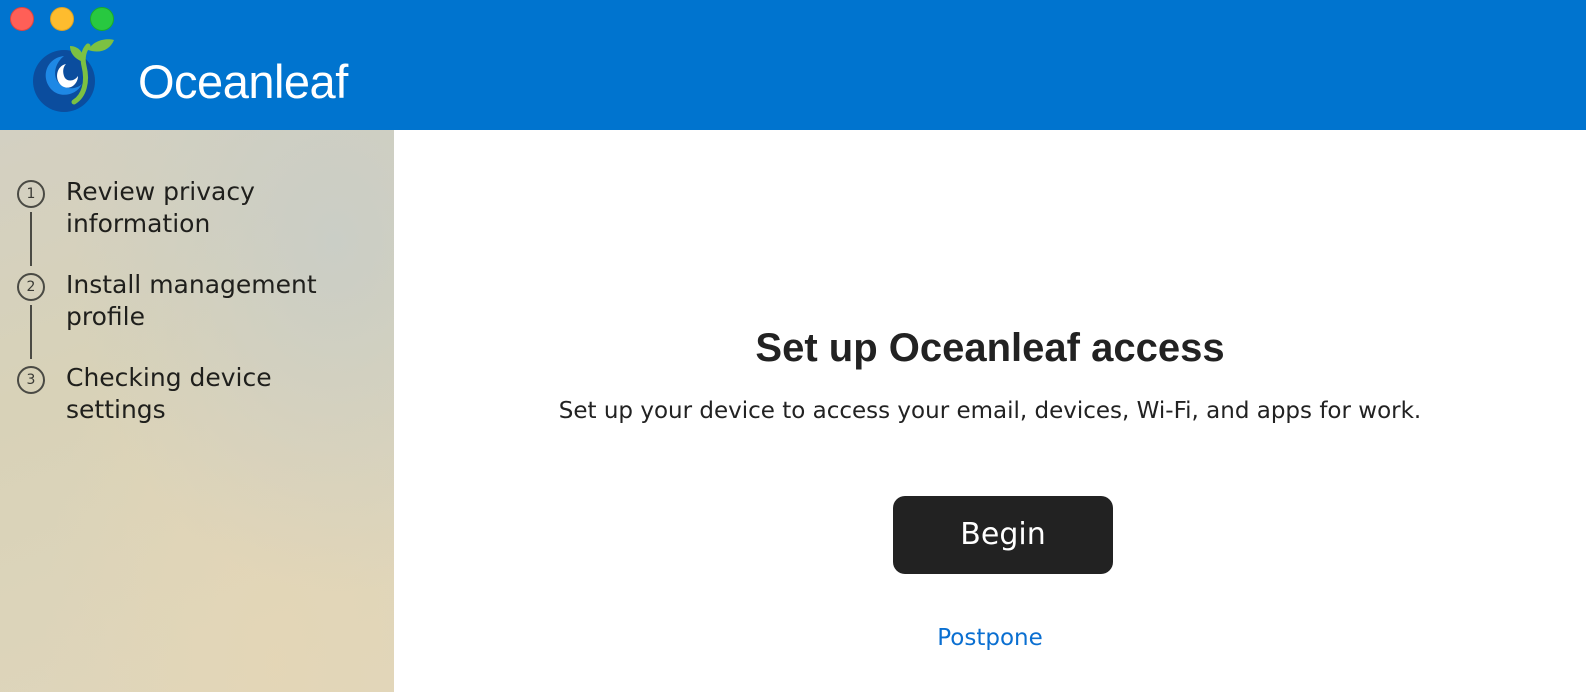 This screenshot has height=692, width=1586. What do you see at coordinates (169, 393) in the screenshot?
I see `step-label: Checking device settings` at bounding box center [169, 393].